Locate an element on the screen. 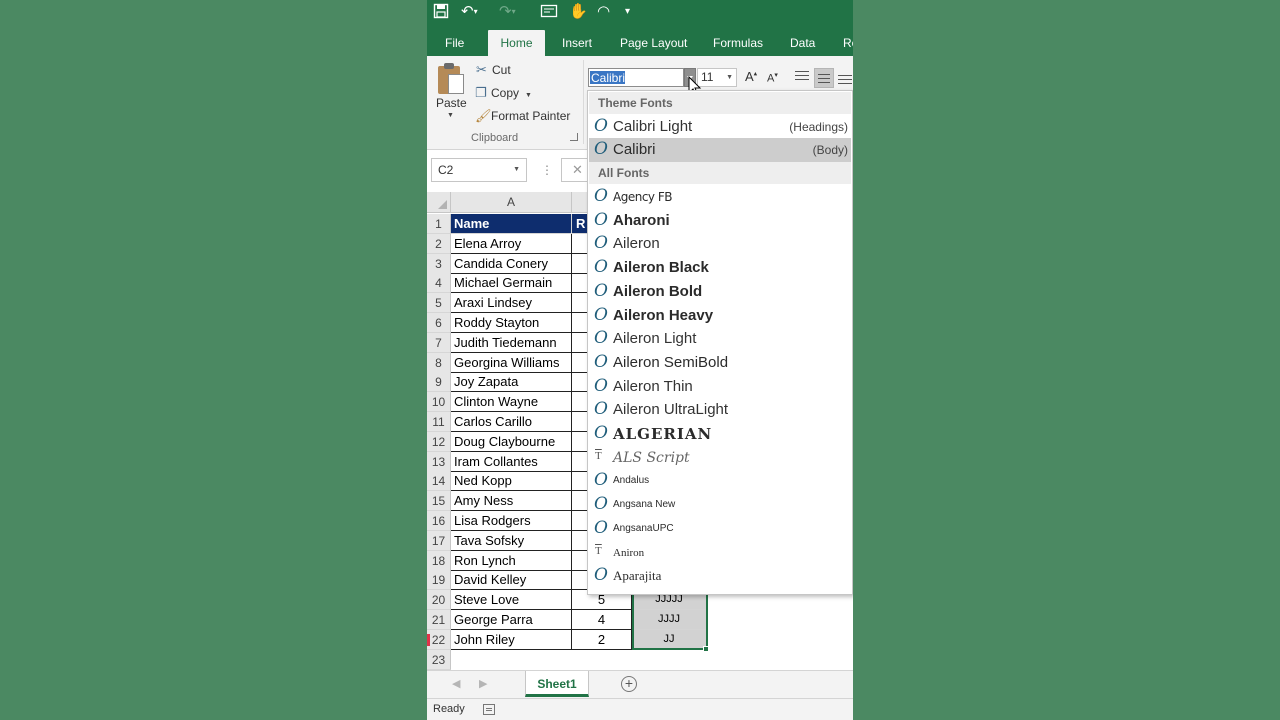 The width and height of the screenshot is (1280, 720). row-number: 23 is located at coordinates (439, 660).